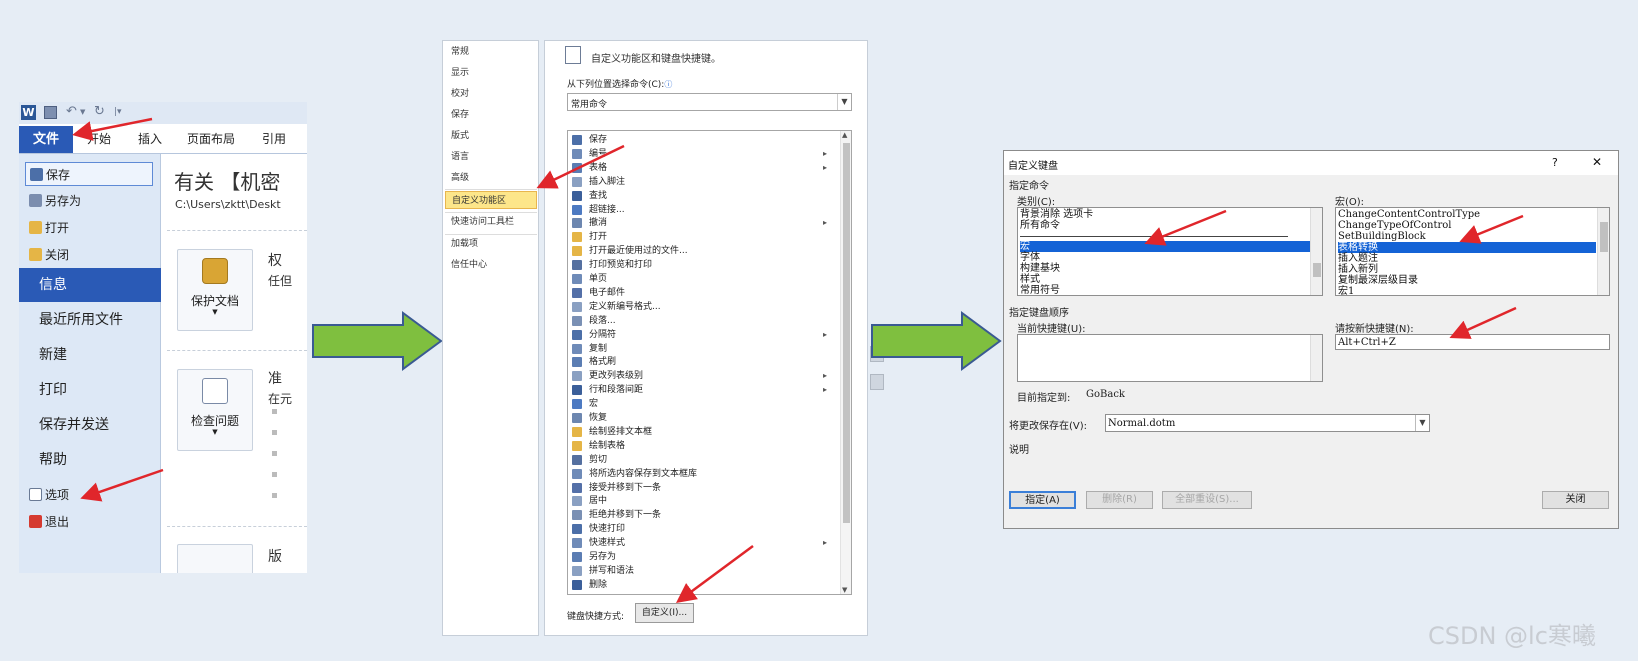 This screenshot has width=1638, height=661. Describe the element at coordinates (1358, 269) in the screenshot. I see `list-item: 插入新列` at that location.